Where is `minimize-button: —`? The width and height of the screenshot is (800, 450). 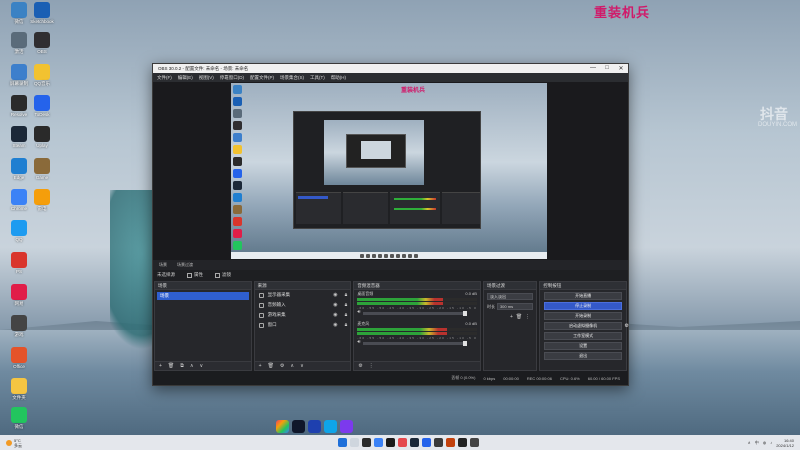 minimize-button: — is located at coordinates (593, 68).